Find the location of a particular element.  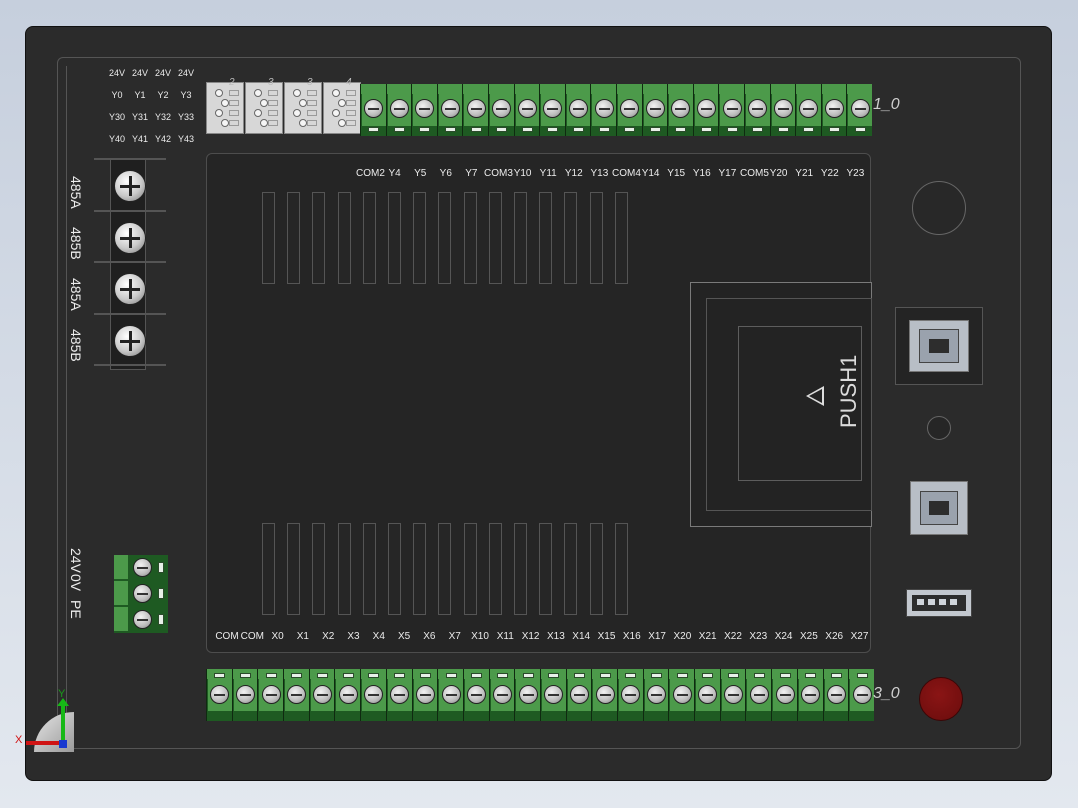

power-label: 24V is located at coordinates (76, 560).